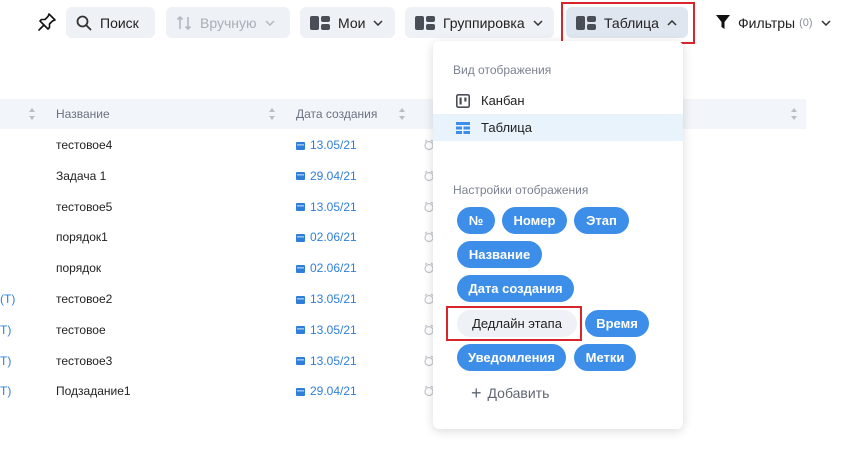 The height and width of the screenshot is (453, 856). Describe the element at coordinates (515, 288) in the screenshot. I see `chip-created: Дата создания` at that location.